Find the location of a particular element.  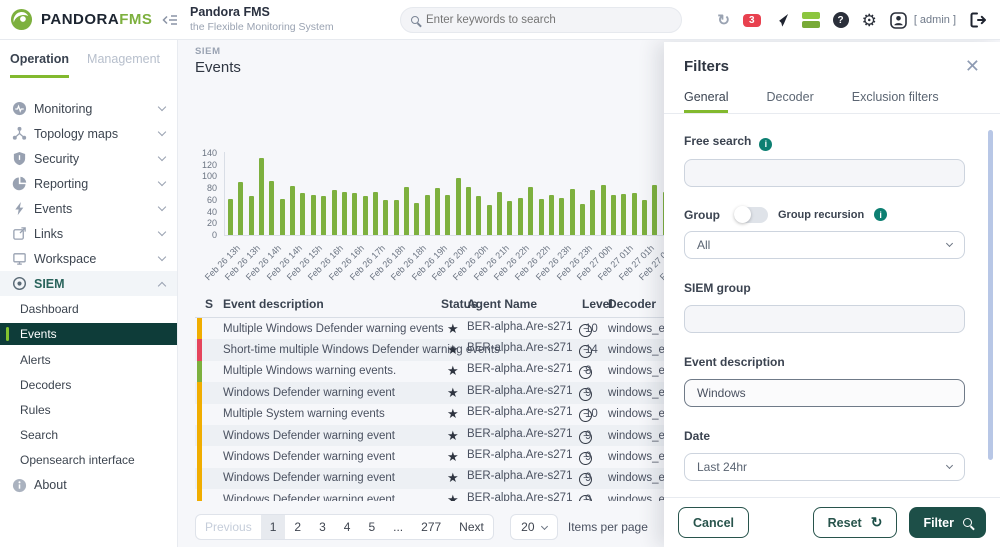

filters-tab-exclusion-filters: Exclusion filters is located at coordinates (895, 101).